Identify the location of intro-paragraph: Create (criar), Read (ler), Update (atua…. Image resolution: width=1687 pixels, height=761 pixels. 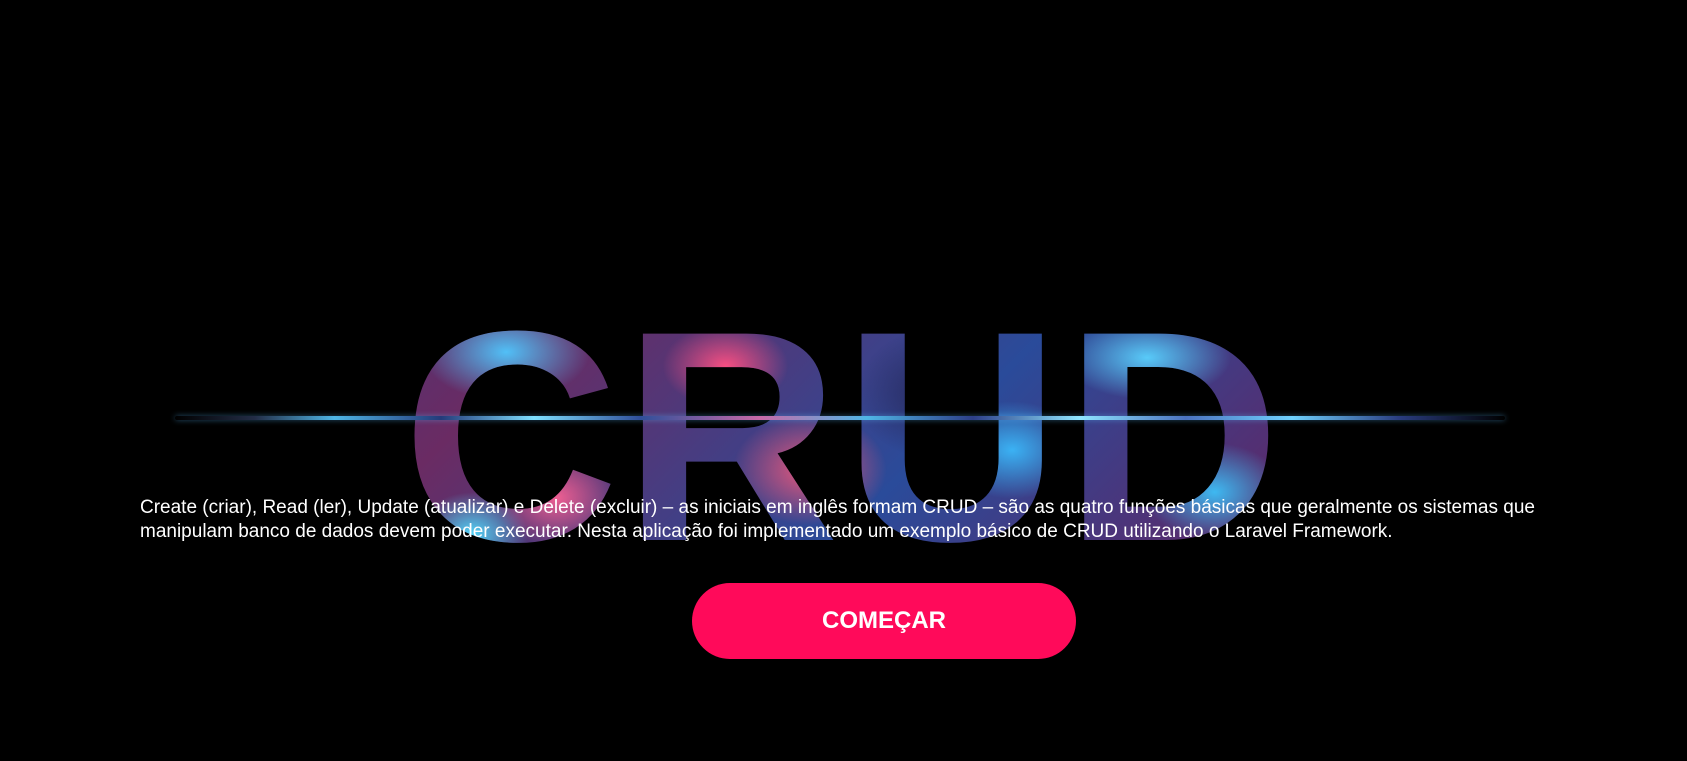
(837, 519).